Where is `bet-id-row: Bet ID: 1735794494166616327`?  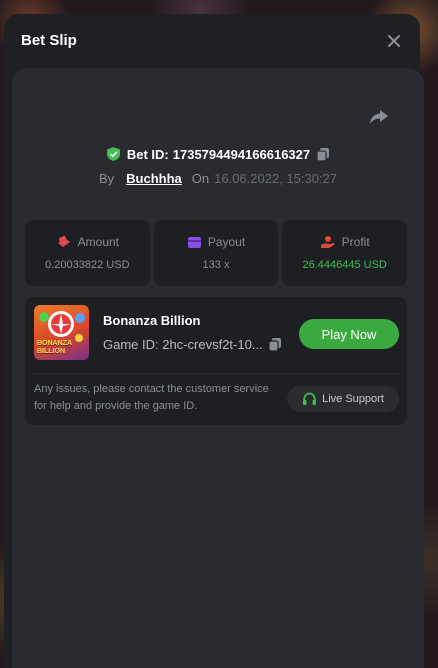 bet-id-row: Bet ID: 1735794494166616327 is located at coordinates (218, 154).